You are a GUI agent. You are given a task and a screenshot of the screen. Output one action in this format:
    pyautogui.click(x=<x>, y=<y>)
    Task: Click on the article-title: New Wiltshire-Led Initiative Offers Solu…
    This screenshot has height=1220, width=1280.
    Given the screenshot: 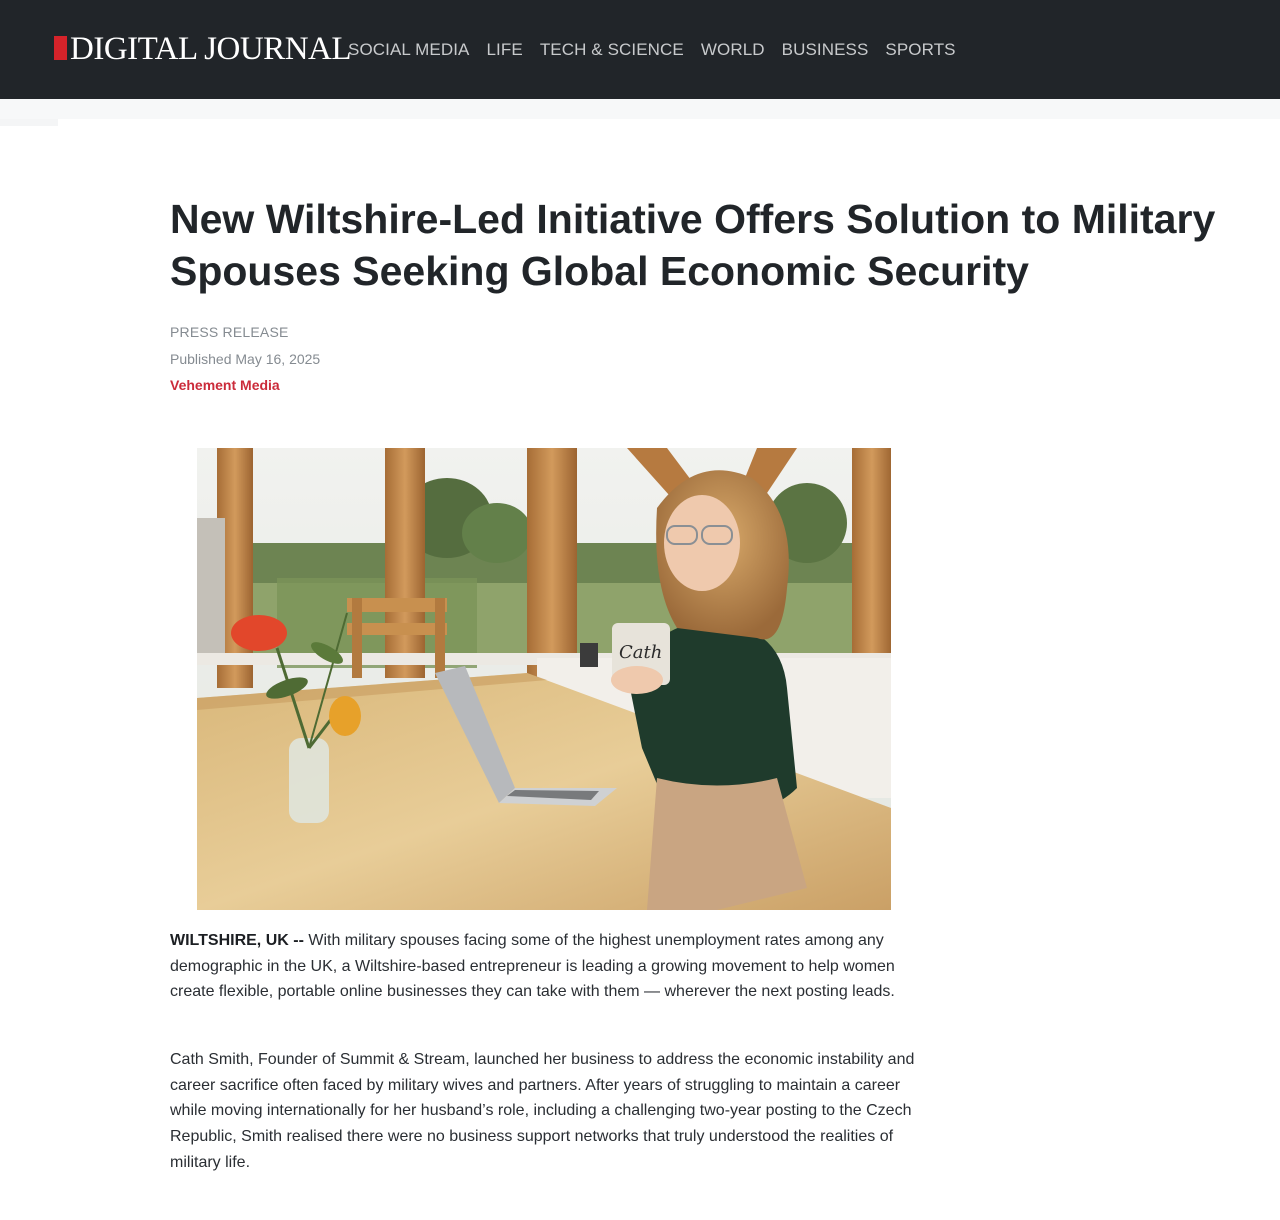 What is the action you would take?
    pyautogui.click(x=693, y=245)
    